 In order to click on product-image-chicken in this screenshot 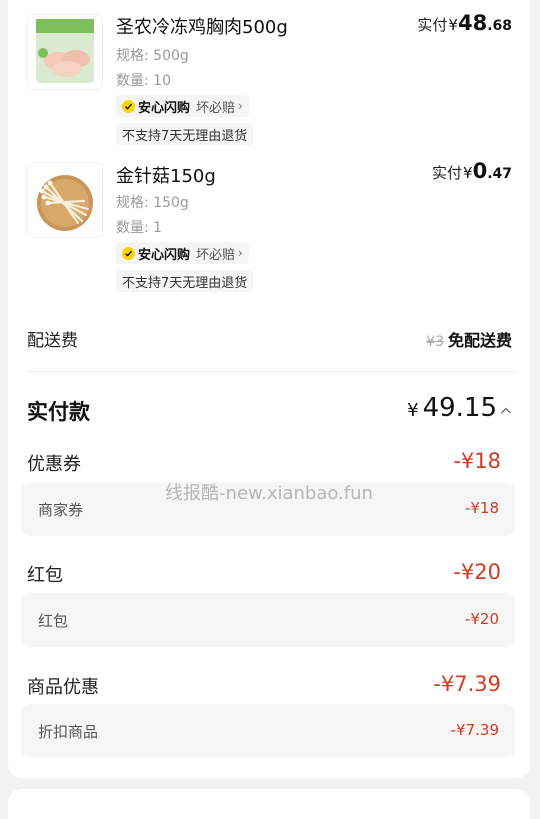, I will do `click(65, 52)`.